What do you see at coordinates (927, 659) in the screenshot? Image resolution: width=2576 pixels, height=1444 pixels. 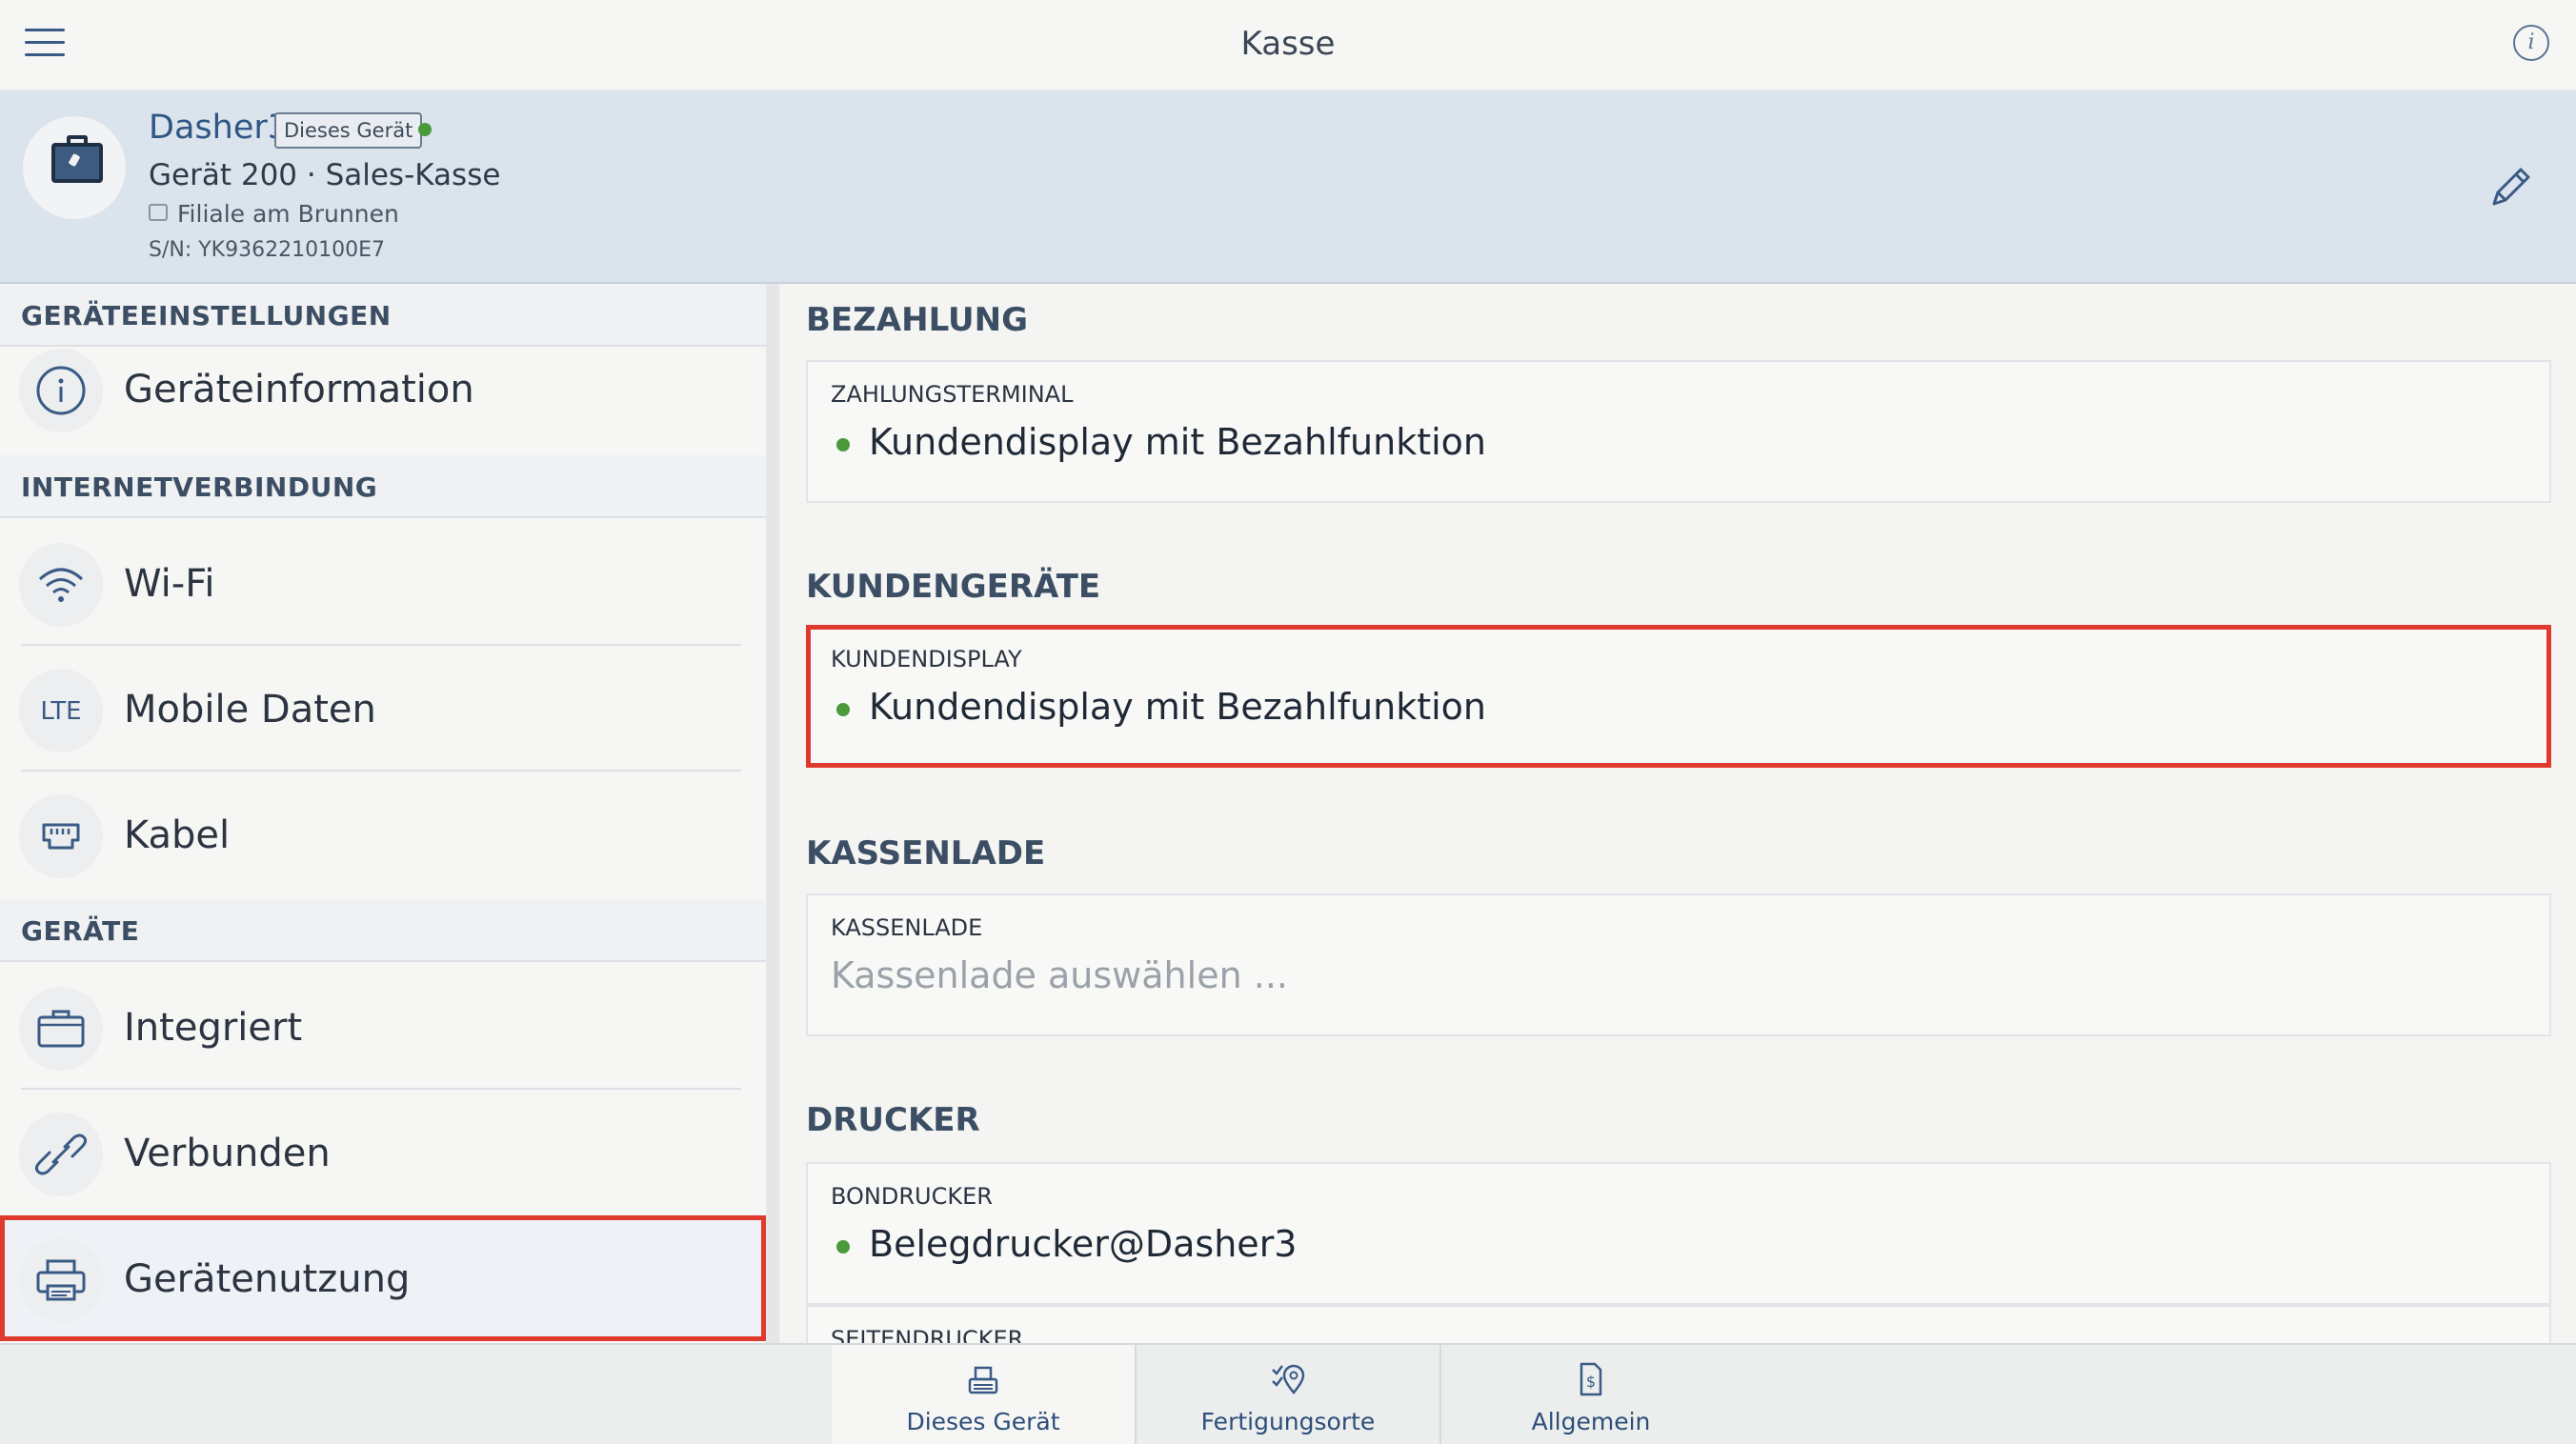 I see `card-caption: KUNDENDISPLAY` at bounding box center [927, 659].